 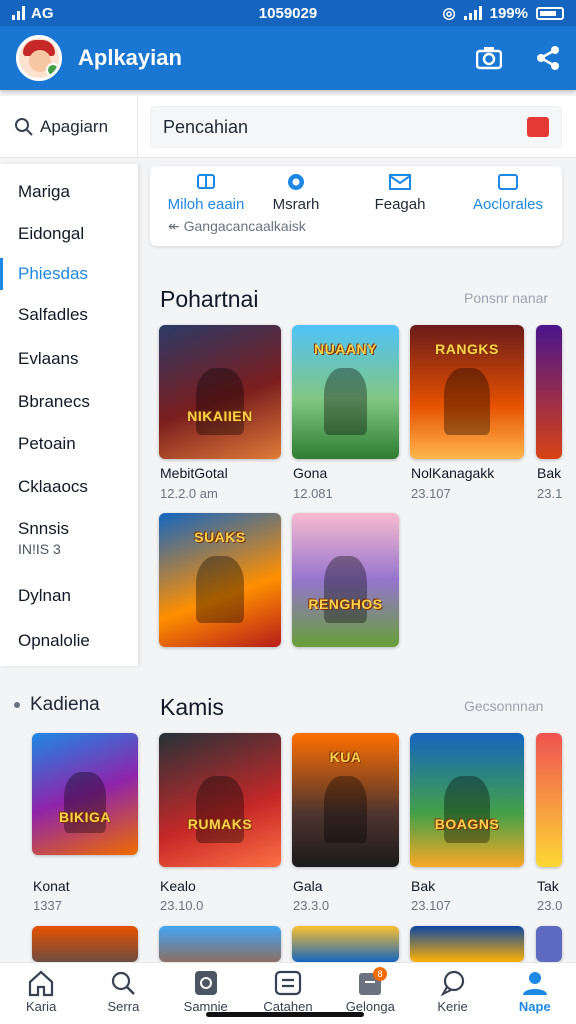 I want to click on quick-action-accolades: Aoclorales, so click(x=508, y=192).